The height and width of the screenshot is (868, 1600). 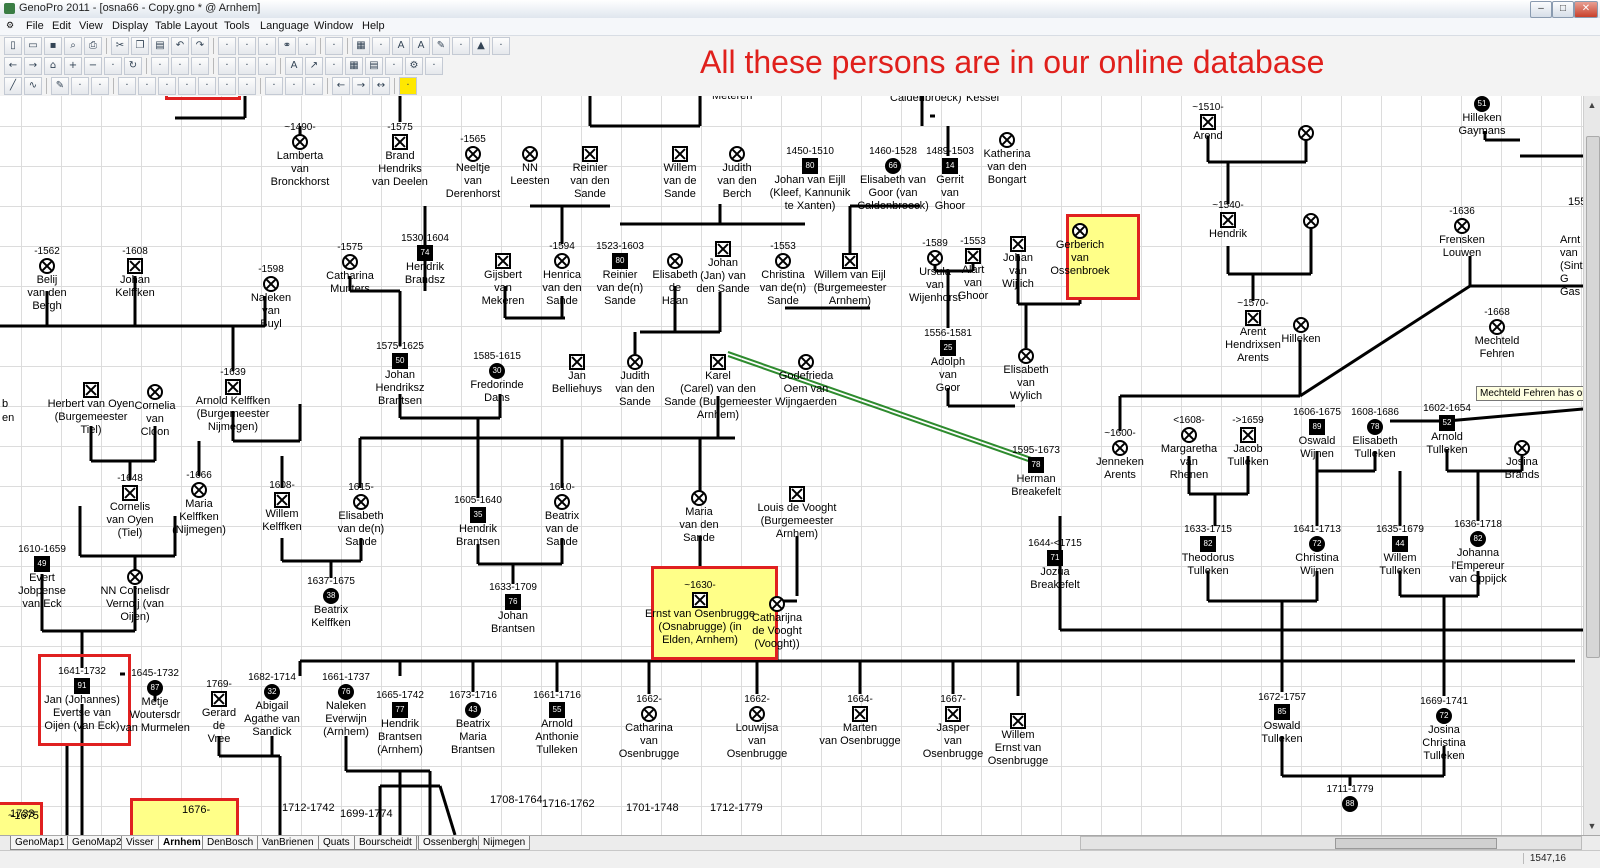 I want to click on align-left-icon: ·, so click(x=227, y=66).